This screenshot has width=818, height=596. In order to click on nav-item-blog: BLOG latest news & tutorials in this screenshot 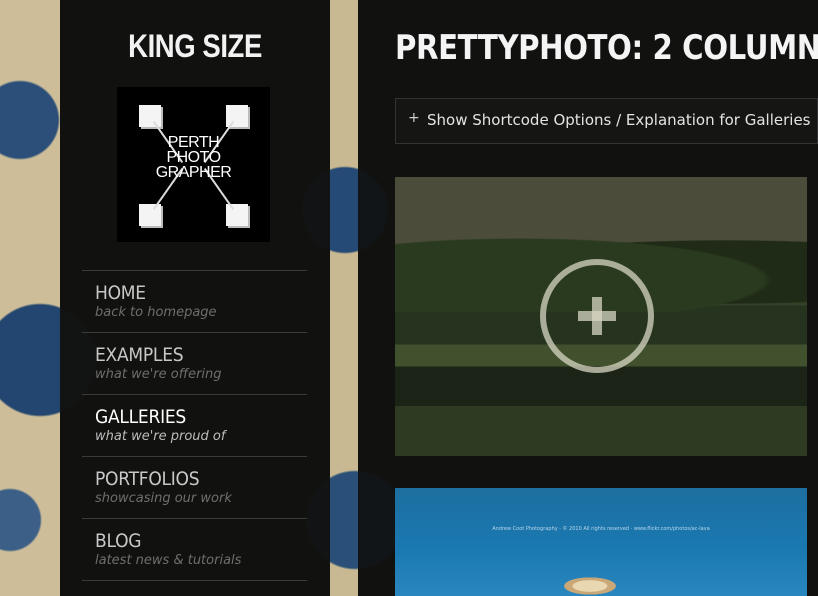, I will do `click(194, 550)`.